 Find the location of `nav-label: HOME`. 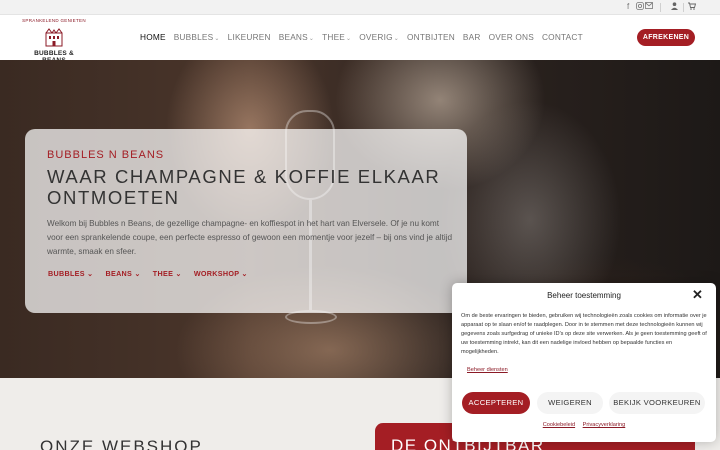

nav-label: HOME is located at coordinates (153, 37).